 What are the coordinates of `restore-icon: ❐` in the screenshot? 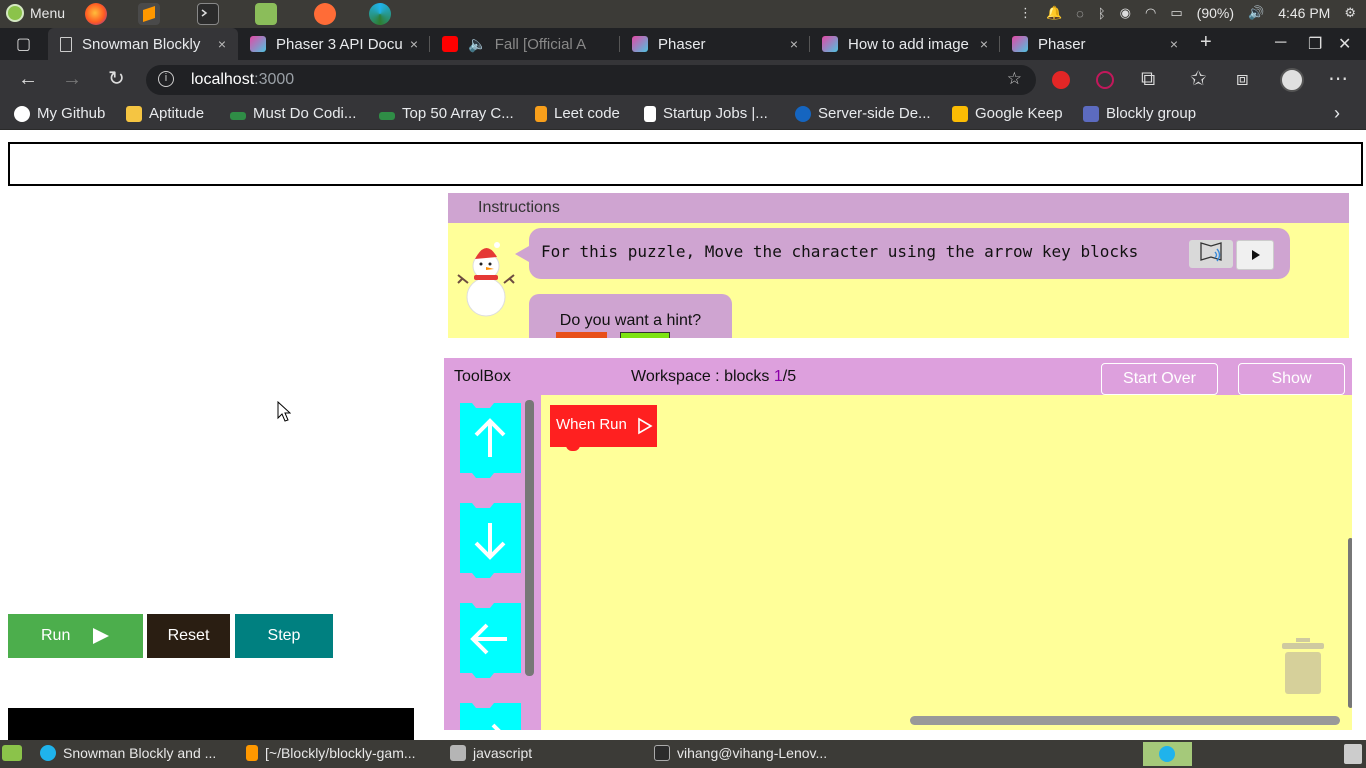 It's located at (1315, 44).